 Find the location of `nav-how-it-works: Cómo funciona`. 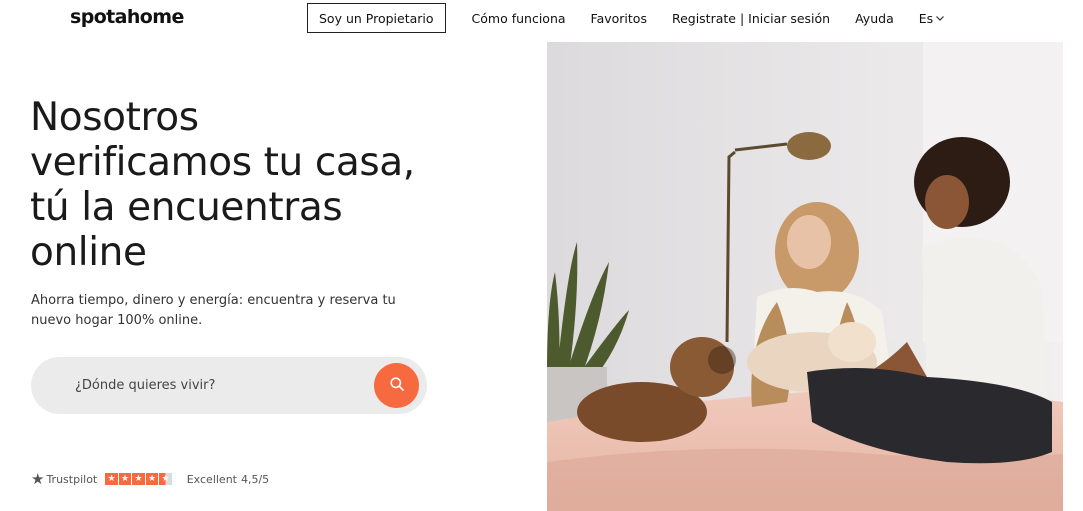

nav-how-it-works: Cómo funciona is located at coordinates (519, 18).